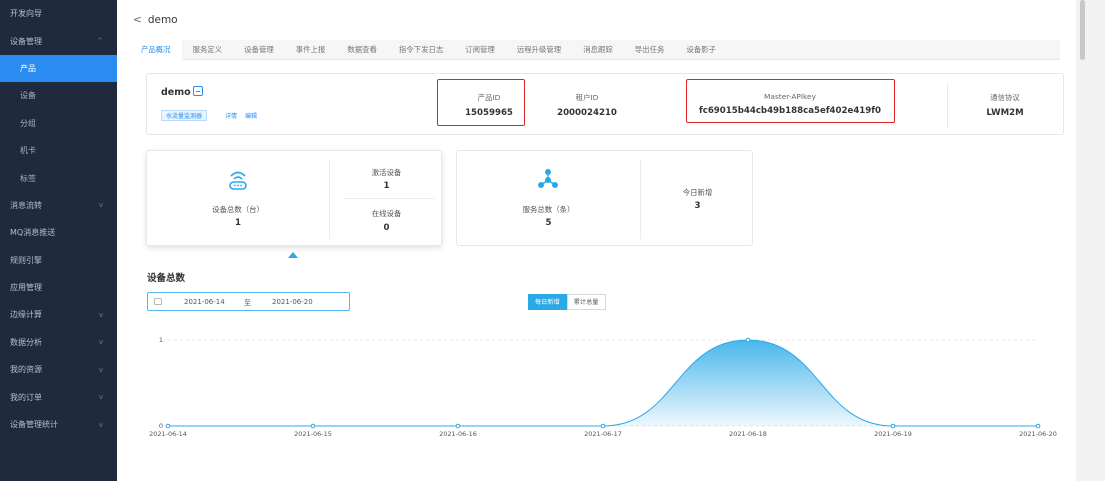 This screenshot has height=481, width=1105. Describe the element at coordinates (58, 40) in the screenshot. I see `sidebar-item: 设备管理 ^` at that location.